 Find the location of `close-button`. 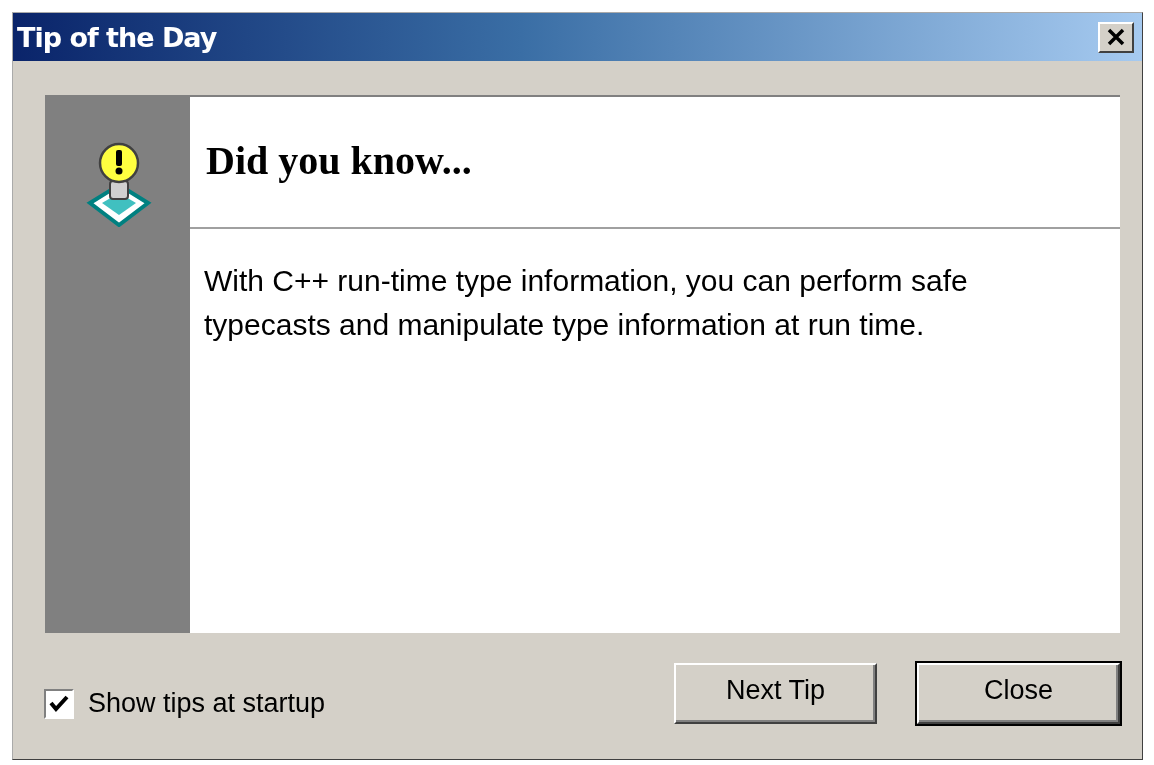

close-button is located at coordinates (1116, 37).